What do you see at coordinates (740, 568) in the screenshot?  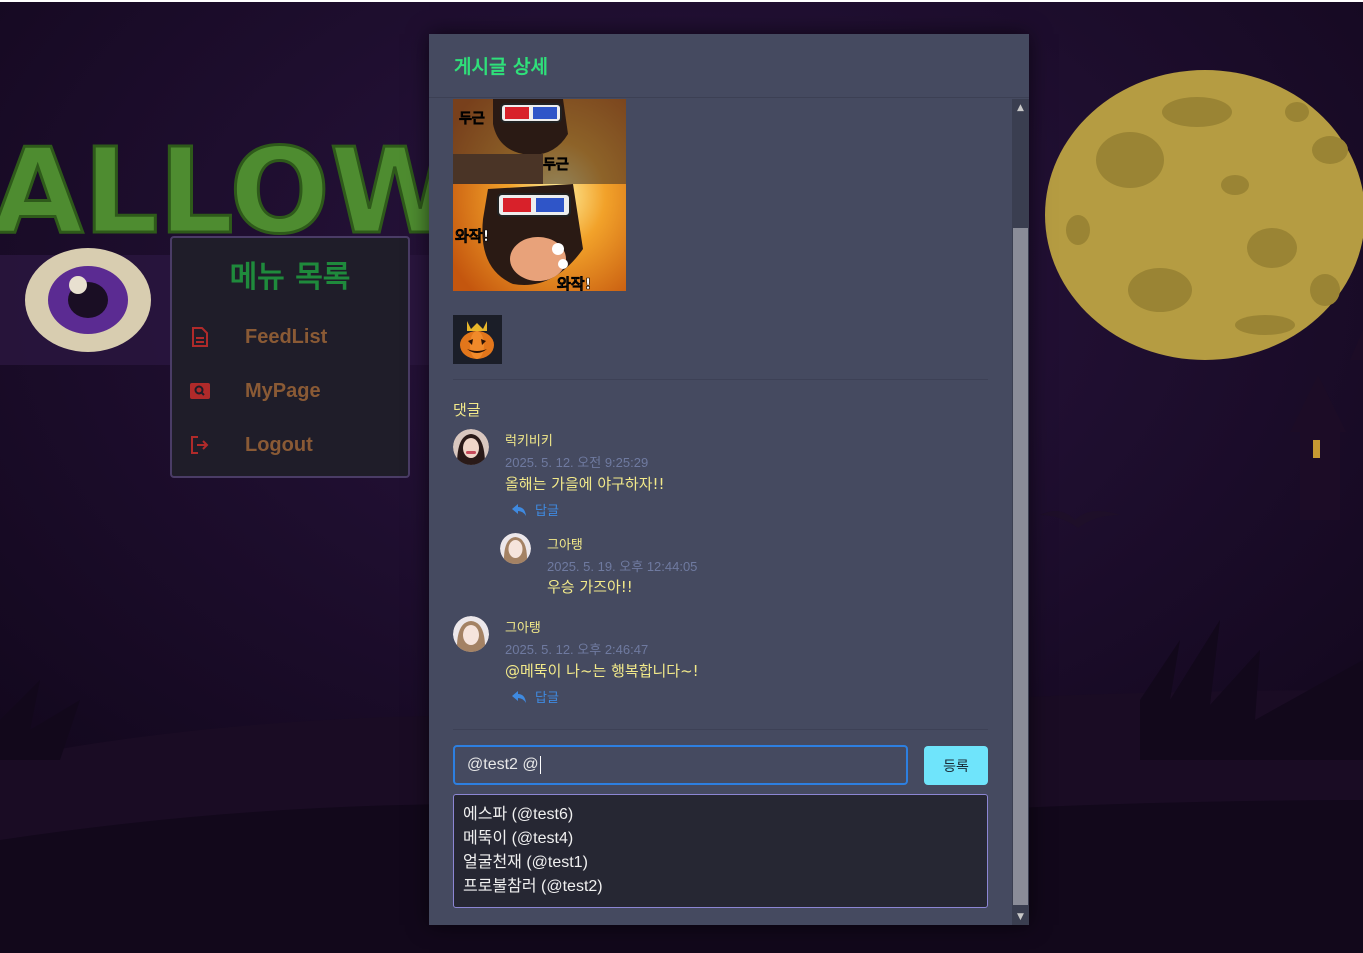 I see `comment-reply-item: 그아탱 2025. 5. 19. 오후 12:44:05 우승 가즈아!!` at bounding box center [740, 568].